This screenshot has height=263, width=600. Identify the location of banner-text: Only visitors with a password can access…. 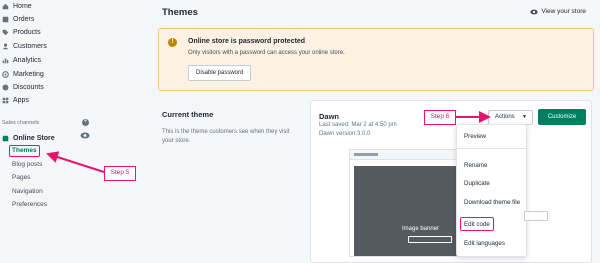
(266, 53).